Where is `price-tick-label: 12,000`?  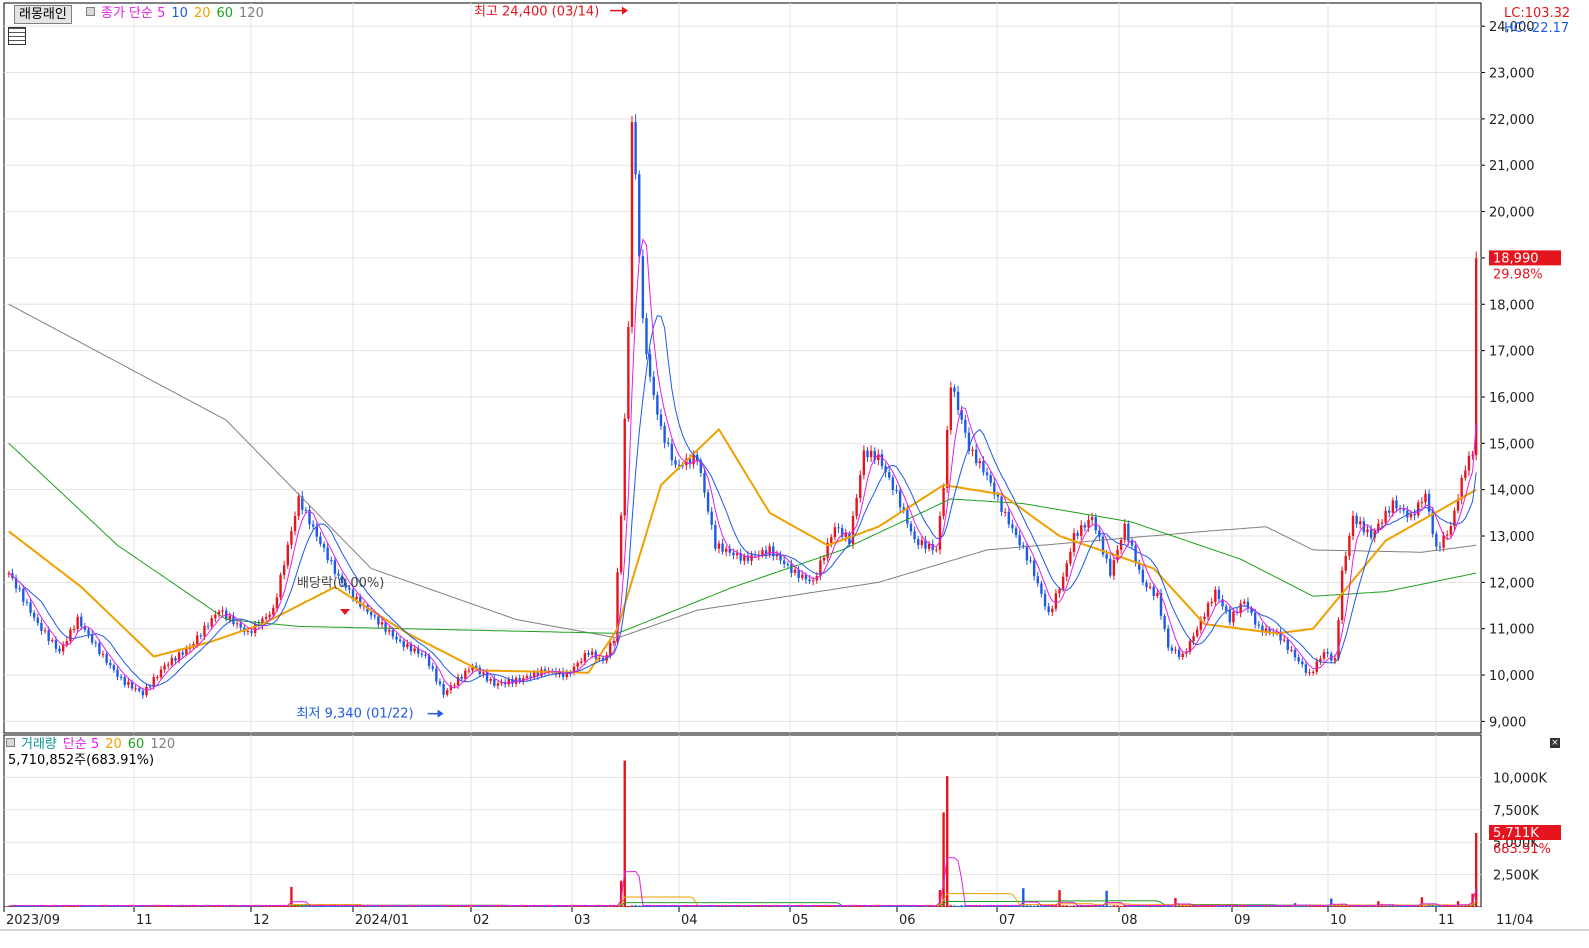
price-tick-label: 12,000 is located at coordinates (1512, 583).